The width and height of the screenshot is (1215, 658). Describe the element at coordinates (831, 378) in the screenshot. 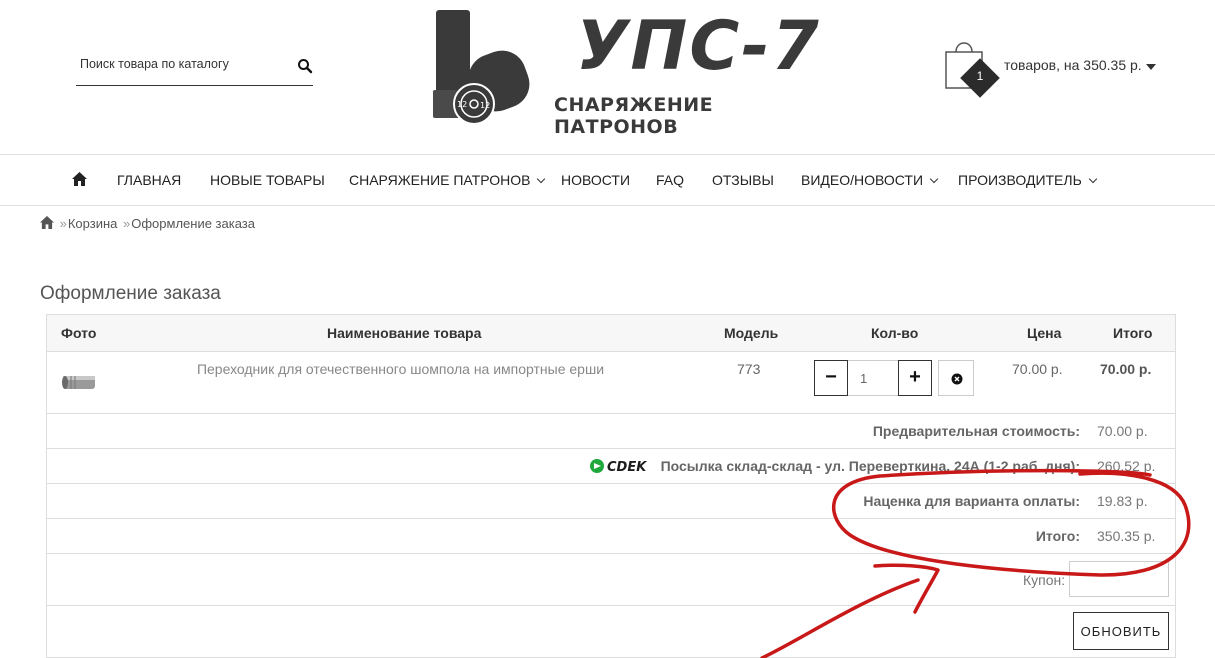

I see `minus-icon: −` at that location.